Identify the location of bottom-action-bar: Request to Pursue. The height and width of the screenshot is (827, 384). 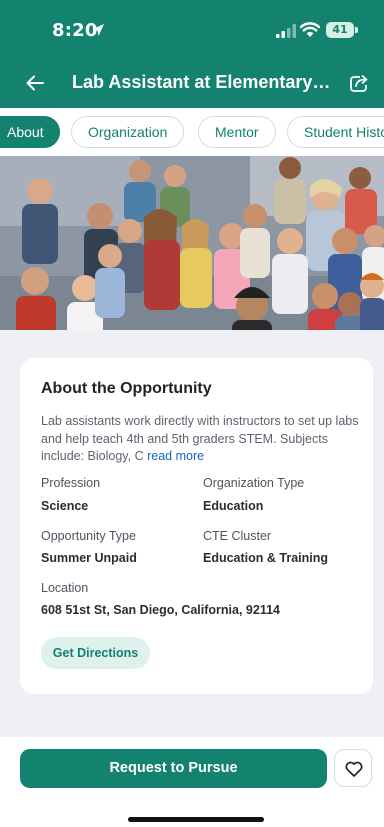
(192, 782).